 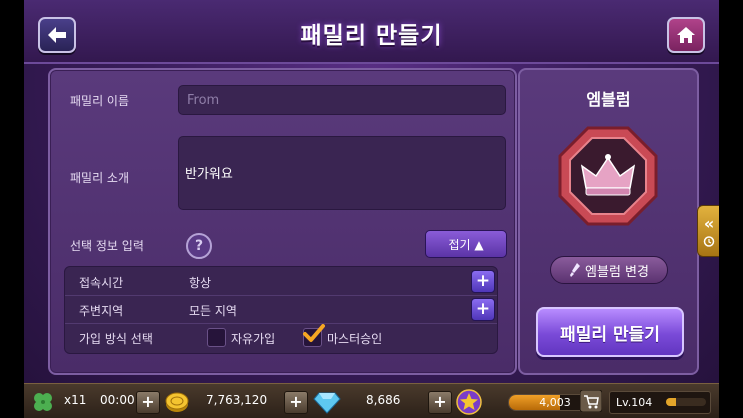 I want to click on intro-label: 패밀리 소개, so click(x=100, y=178).